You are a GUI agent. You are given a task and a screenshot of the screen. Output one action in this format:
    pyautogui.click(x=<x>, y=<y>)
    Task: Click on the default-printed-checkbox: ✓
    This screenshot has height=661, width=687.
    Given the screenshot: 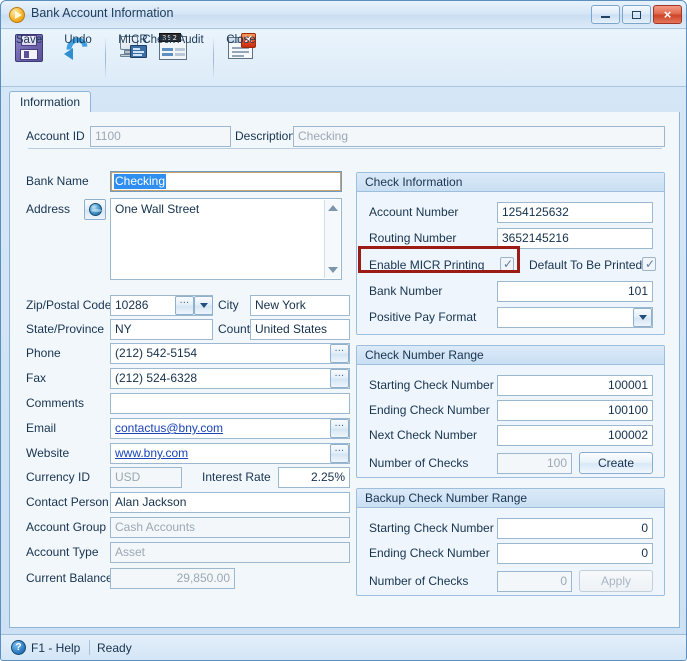 What is the action you would take?
    pyautogui.click(x=649, y=264)
    